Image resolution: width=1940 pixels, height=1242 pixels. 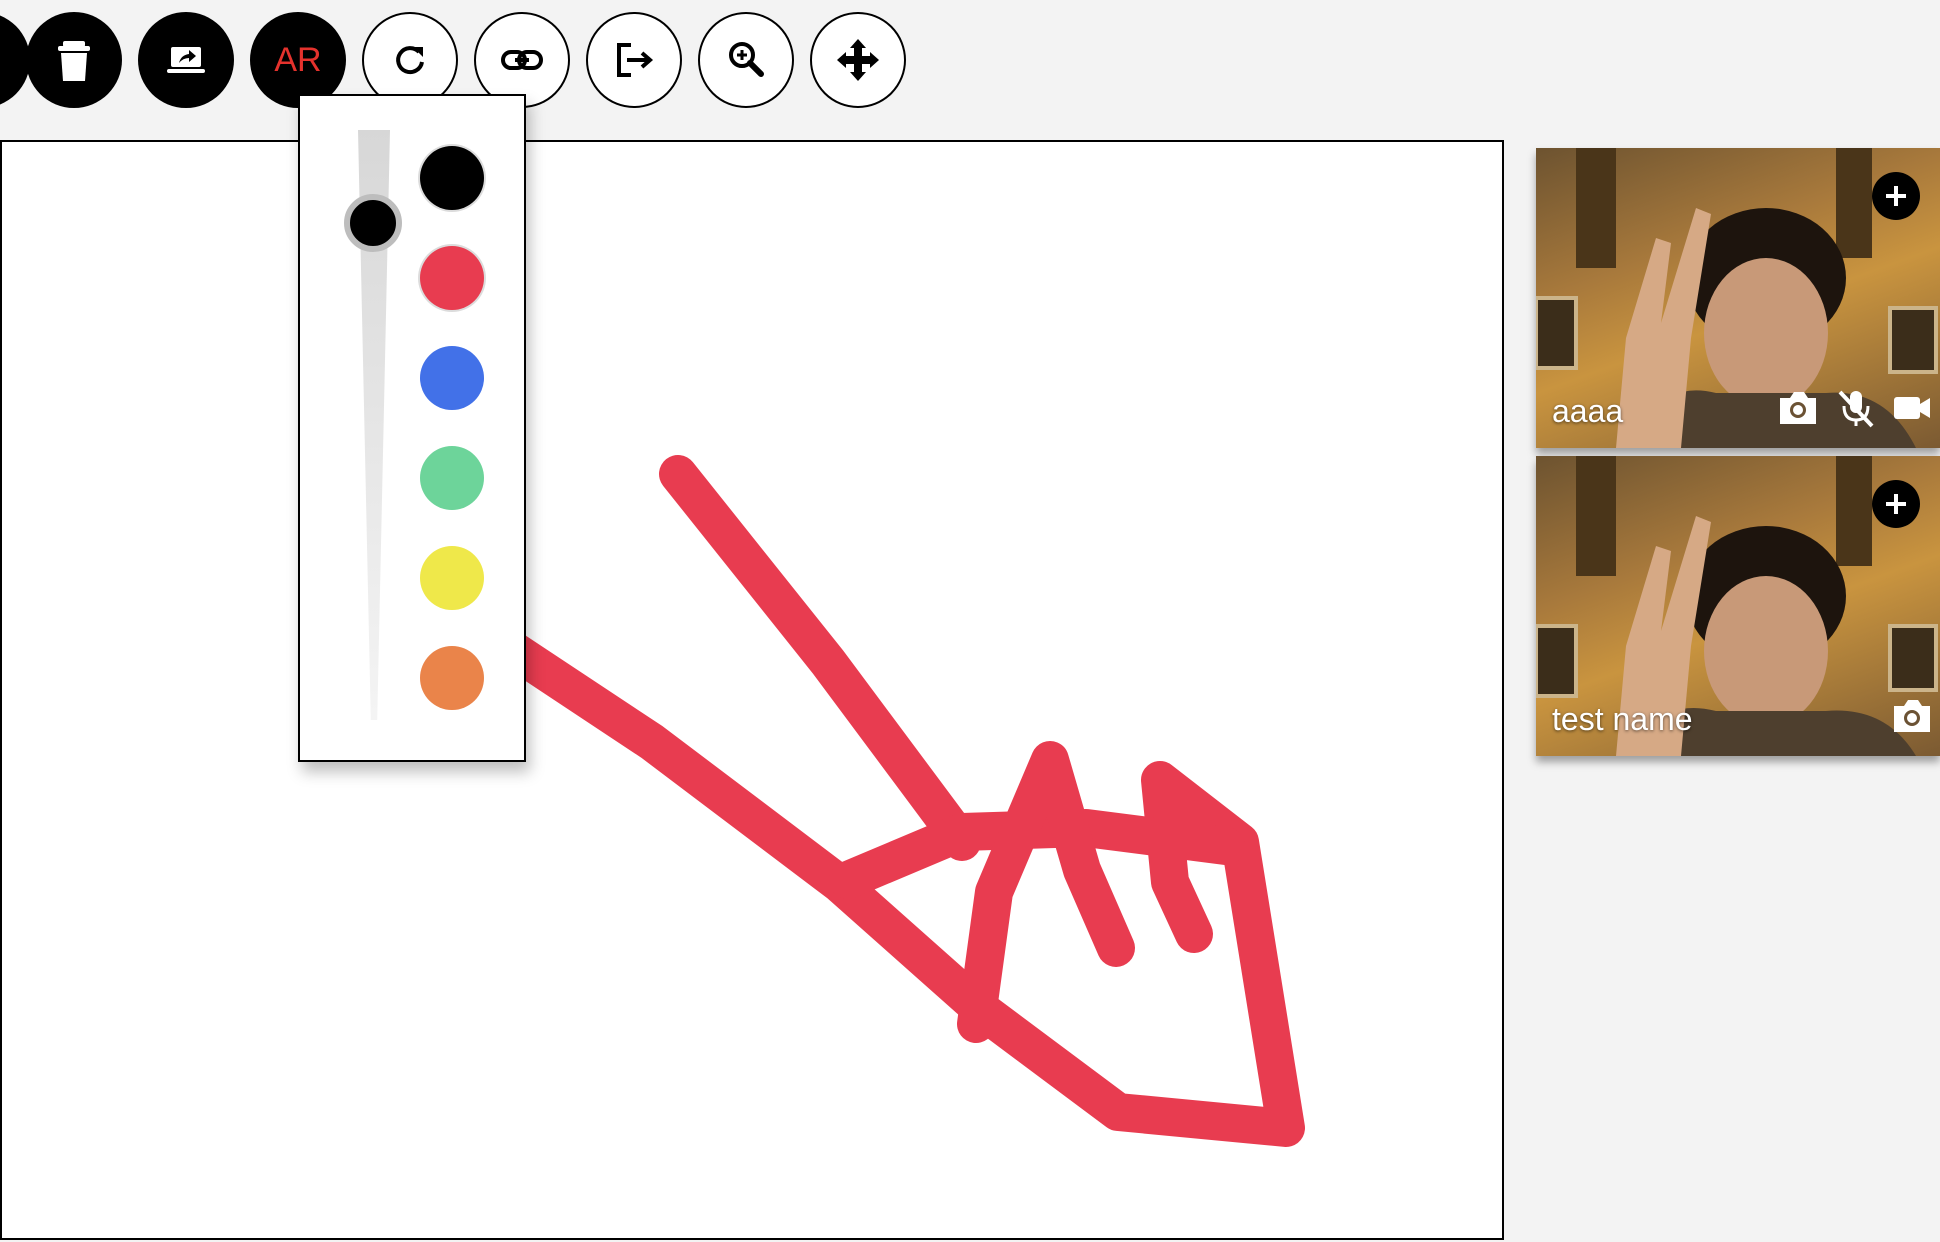 I want to click on color-swatch-red, so click(x=452, y=278).